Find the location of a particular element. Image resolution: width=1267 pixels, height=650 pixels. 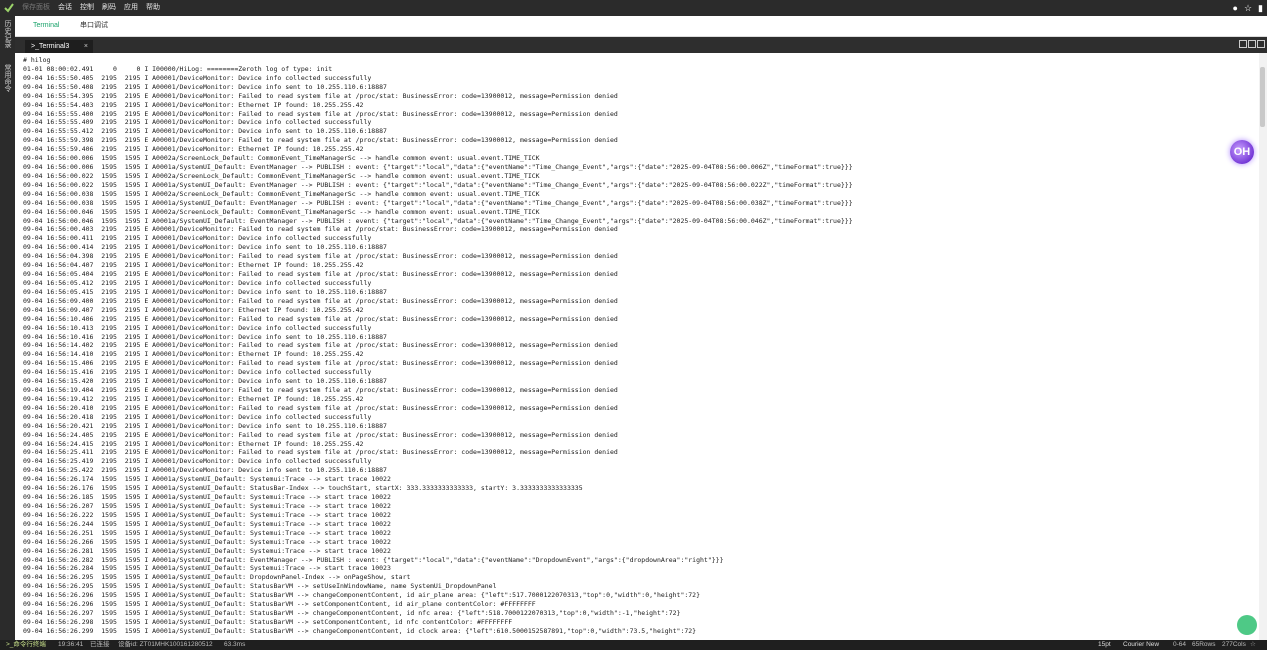

user-icon: ● is located at coordinates (1235, 8).